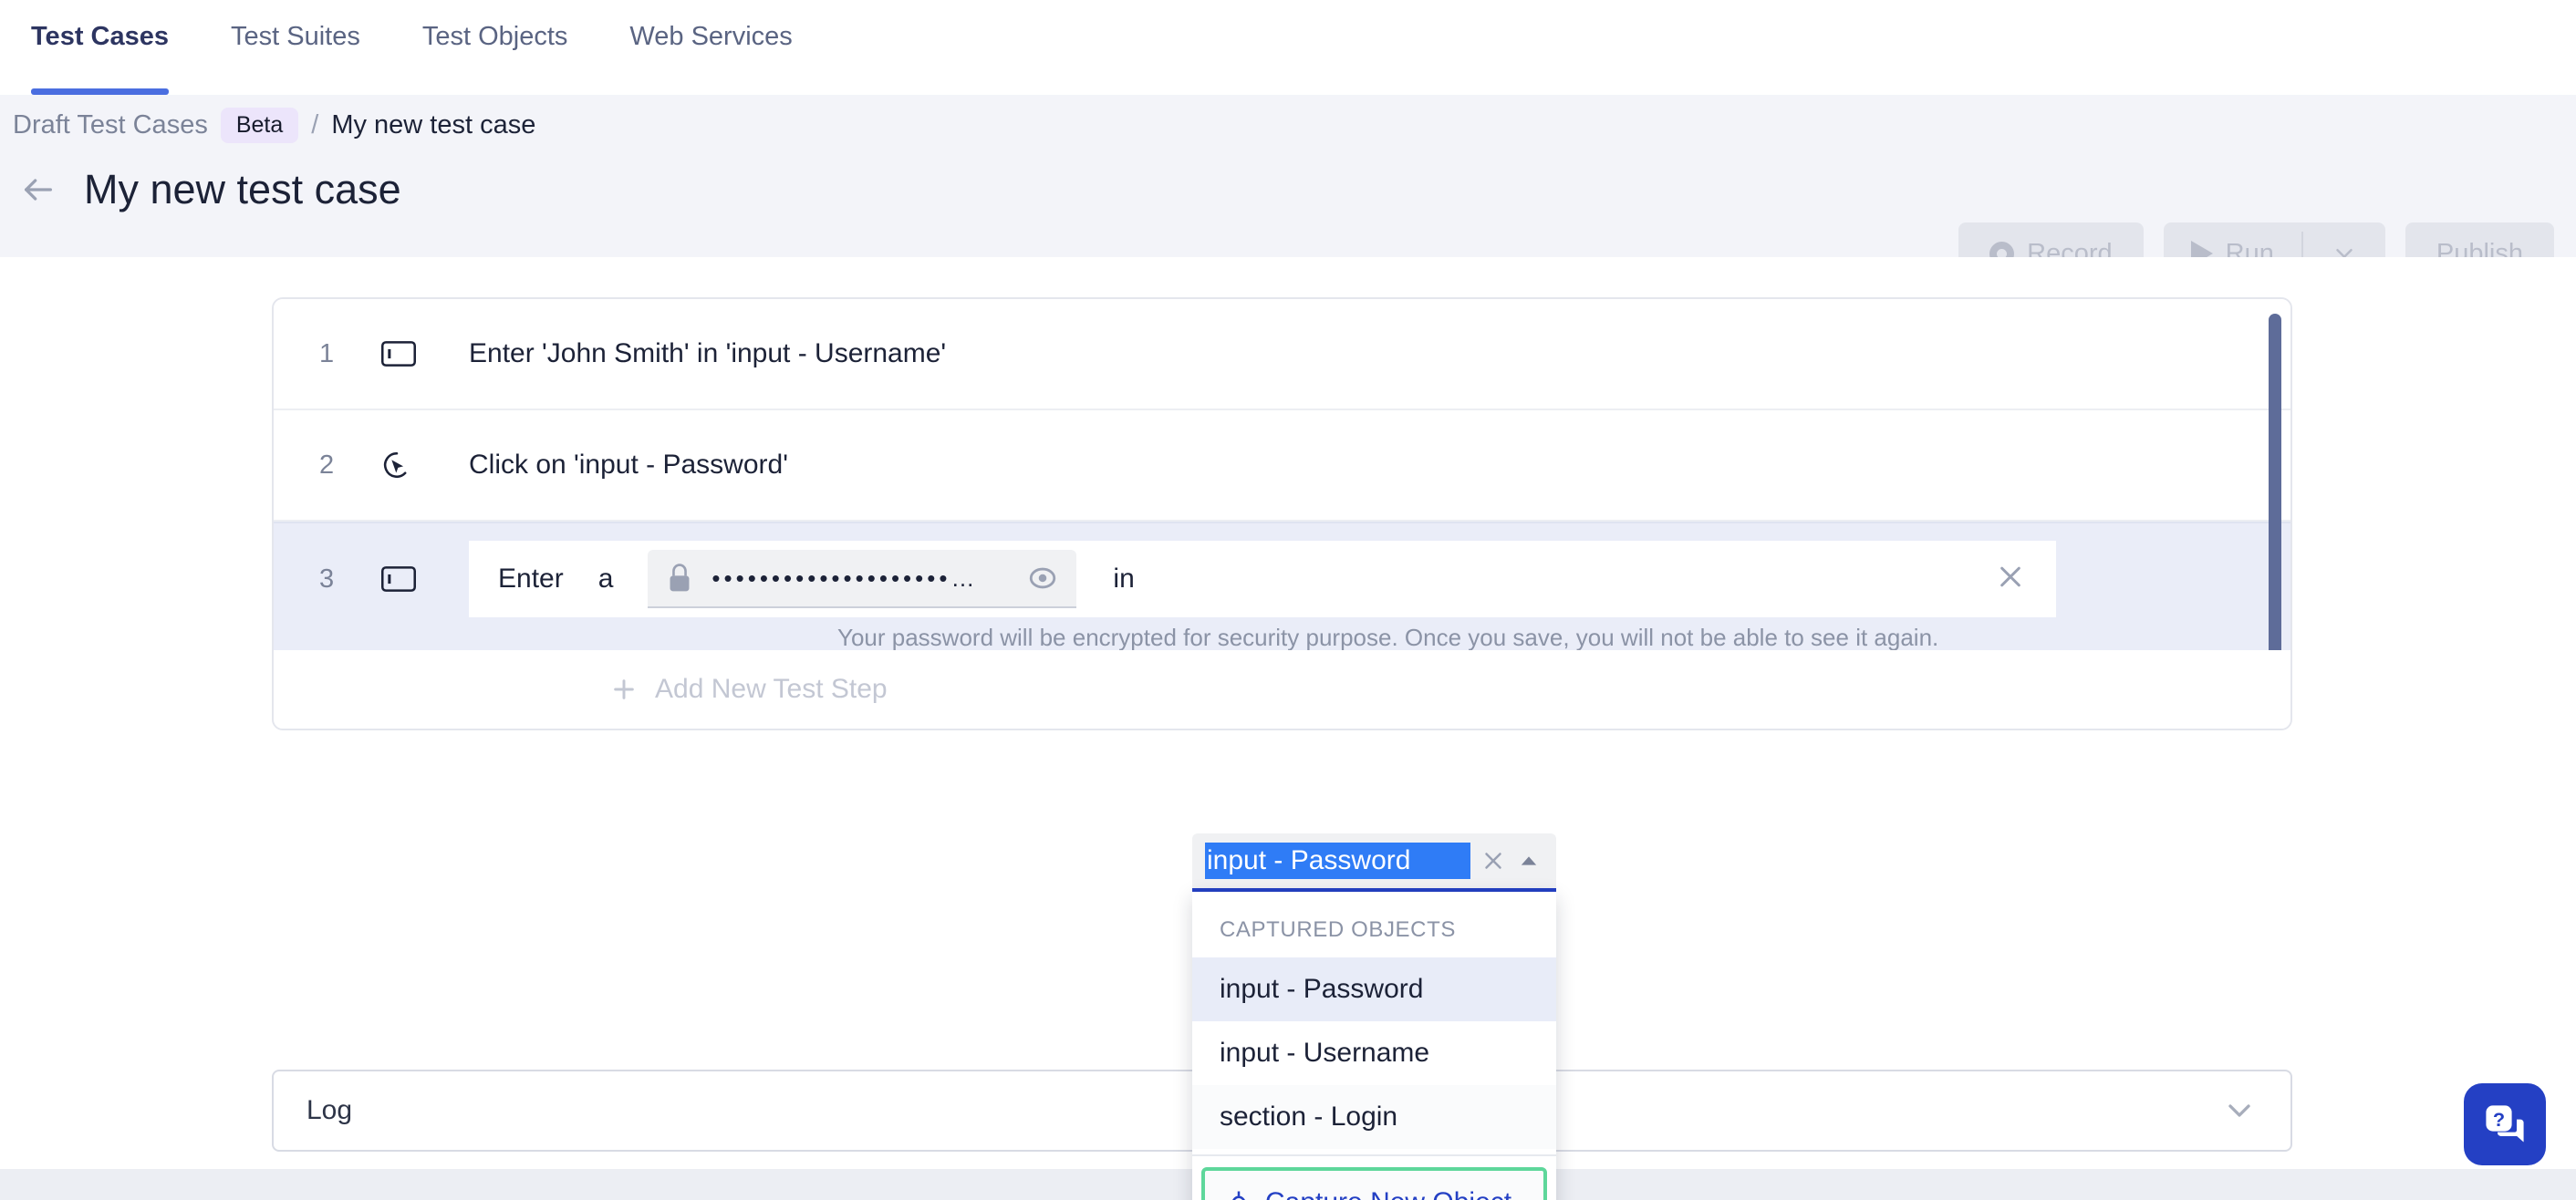 Image resolution: width=2576 pixels, height=1200 pixels. I want to click on article-label: a, so click(605, 579).